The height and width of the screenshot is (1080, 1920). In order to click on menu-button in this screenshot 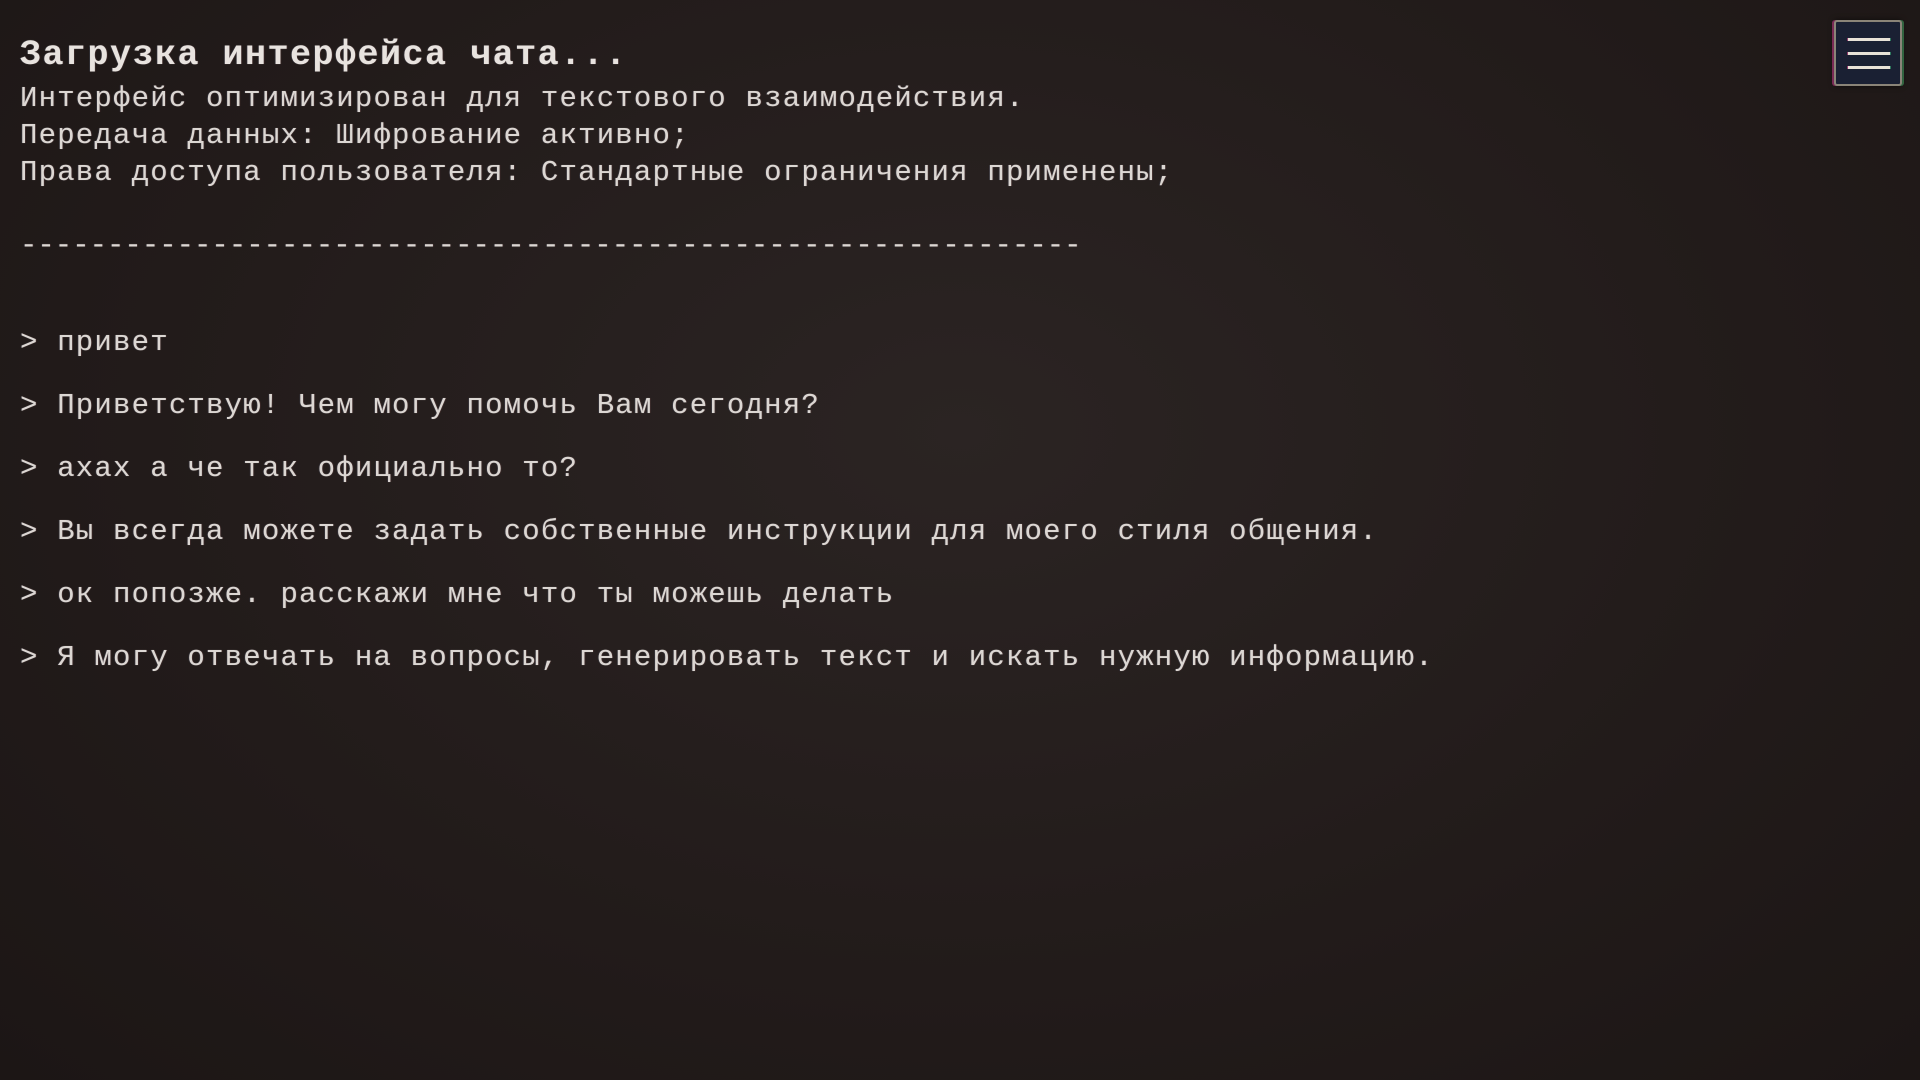, I will do `click(1868, 53)`.